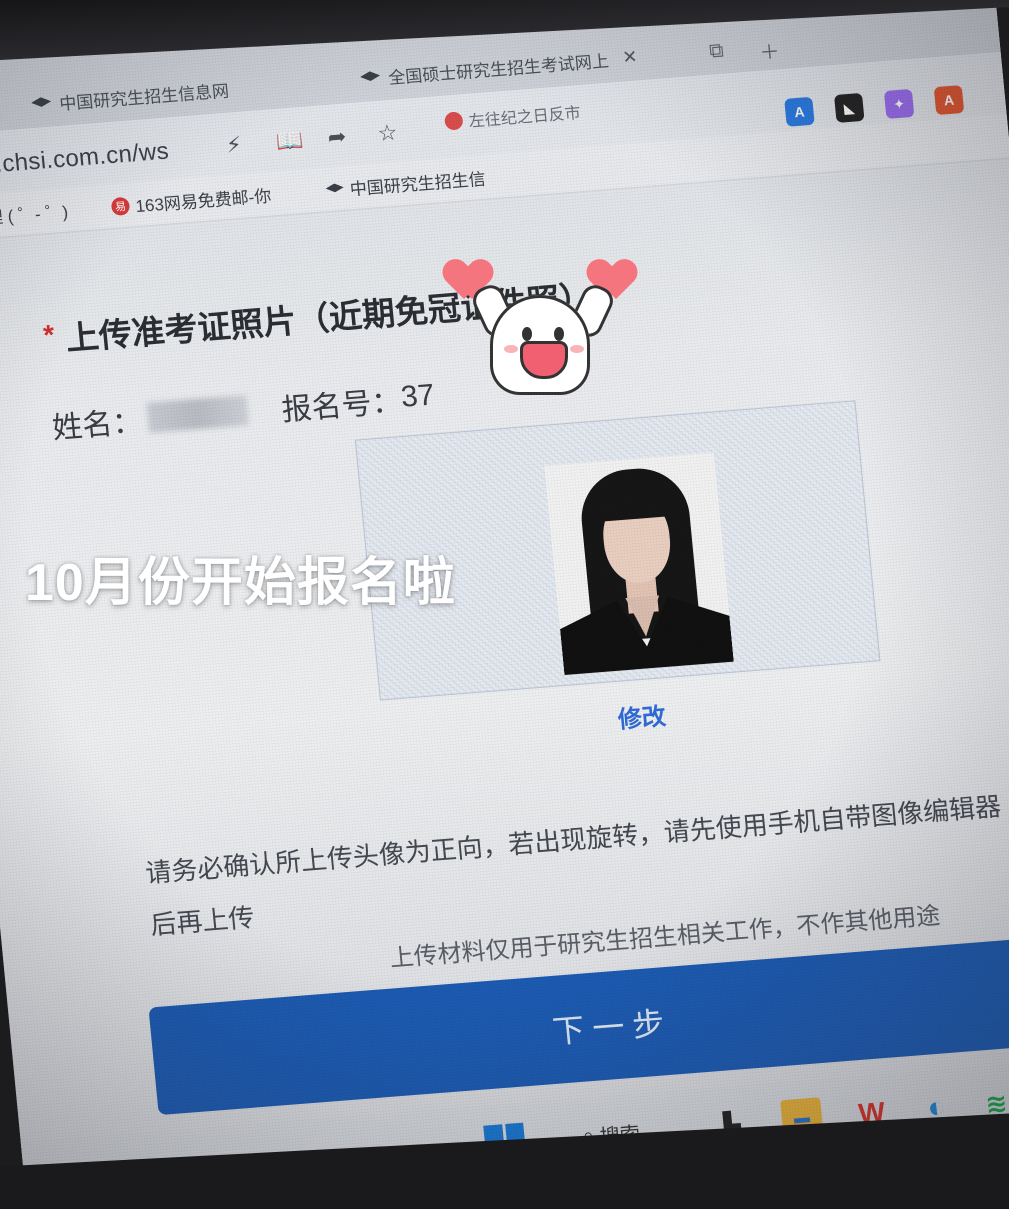 This screenshot has height=1209, width=1009. I want to click on ghost-icon, so click(543, 337).